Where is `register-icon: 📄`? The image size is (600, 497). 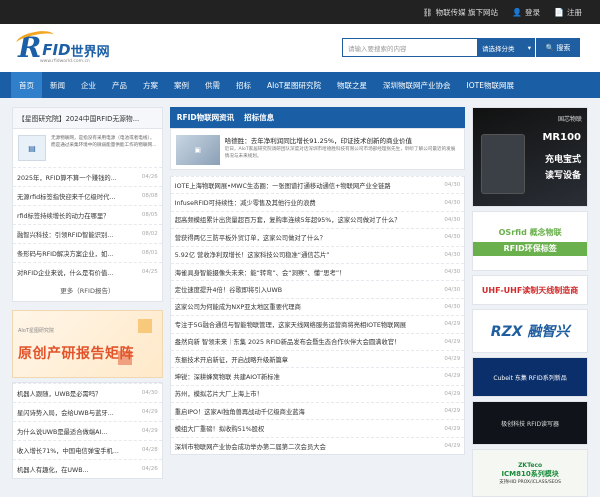
register-icon: 📄 is located at coordinates (559, 12).